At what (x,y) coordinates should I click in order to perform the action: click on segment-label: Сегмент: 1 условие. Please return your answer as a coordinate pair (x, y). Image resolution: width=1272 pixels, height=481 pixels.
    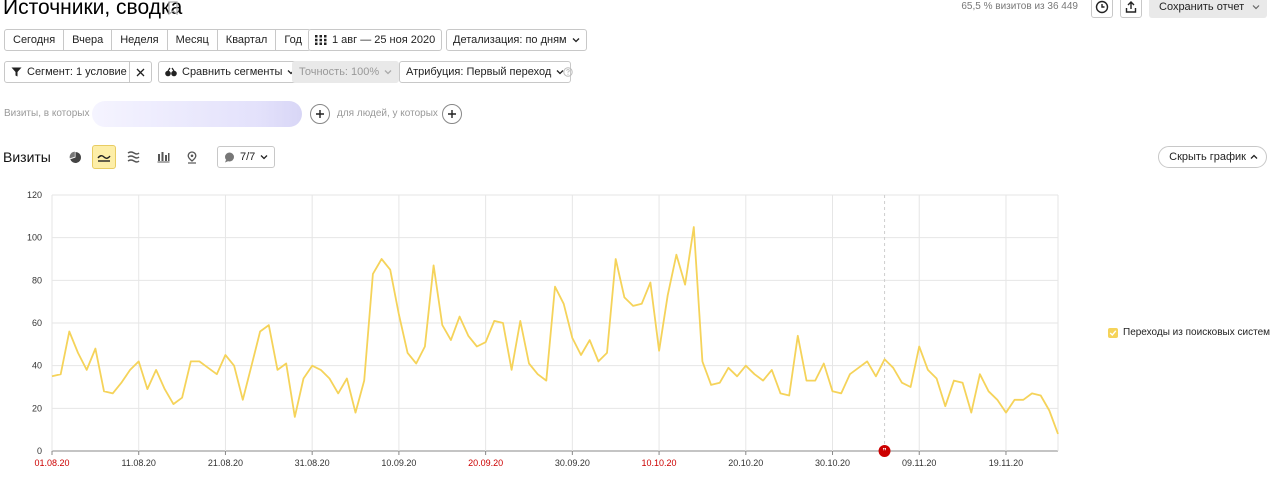
    Looking at the image, I should click on (77, 72).